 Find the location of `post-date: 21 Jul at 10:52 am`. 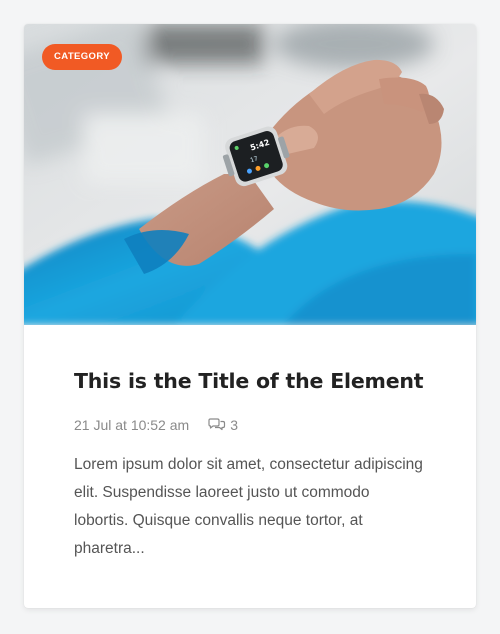

post-date: 21 Jul at 10:52 am is located at coordinates (132, 425).